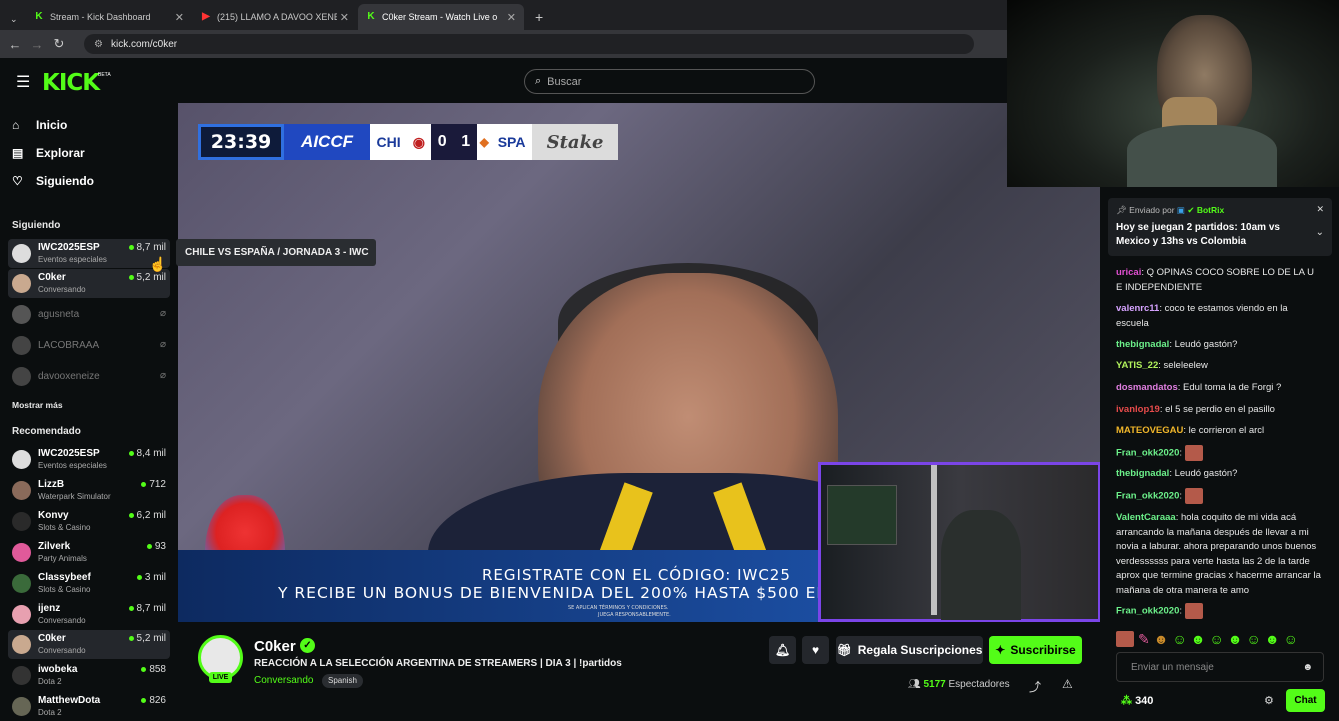  What do you see at coordinates (1137, 700) in the screenshot?
I see `channel-points: ⁂ 340` at bounding box center [1137, 700].